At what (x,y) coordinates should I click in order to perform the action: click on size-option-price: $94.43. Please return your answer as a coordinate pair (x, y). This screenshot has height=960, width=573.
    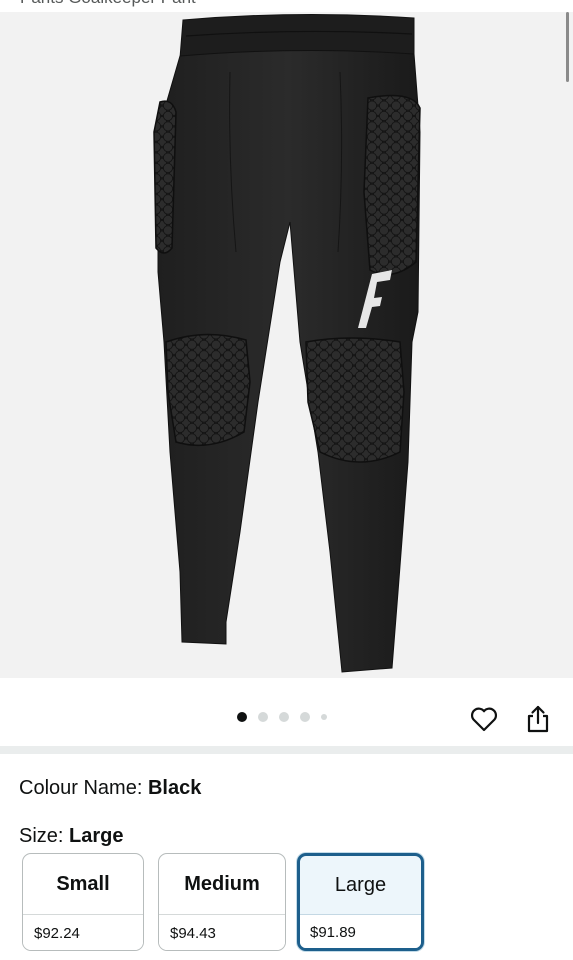
    Looking at the image, I should click on (222, 932).